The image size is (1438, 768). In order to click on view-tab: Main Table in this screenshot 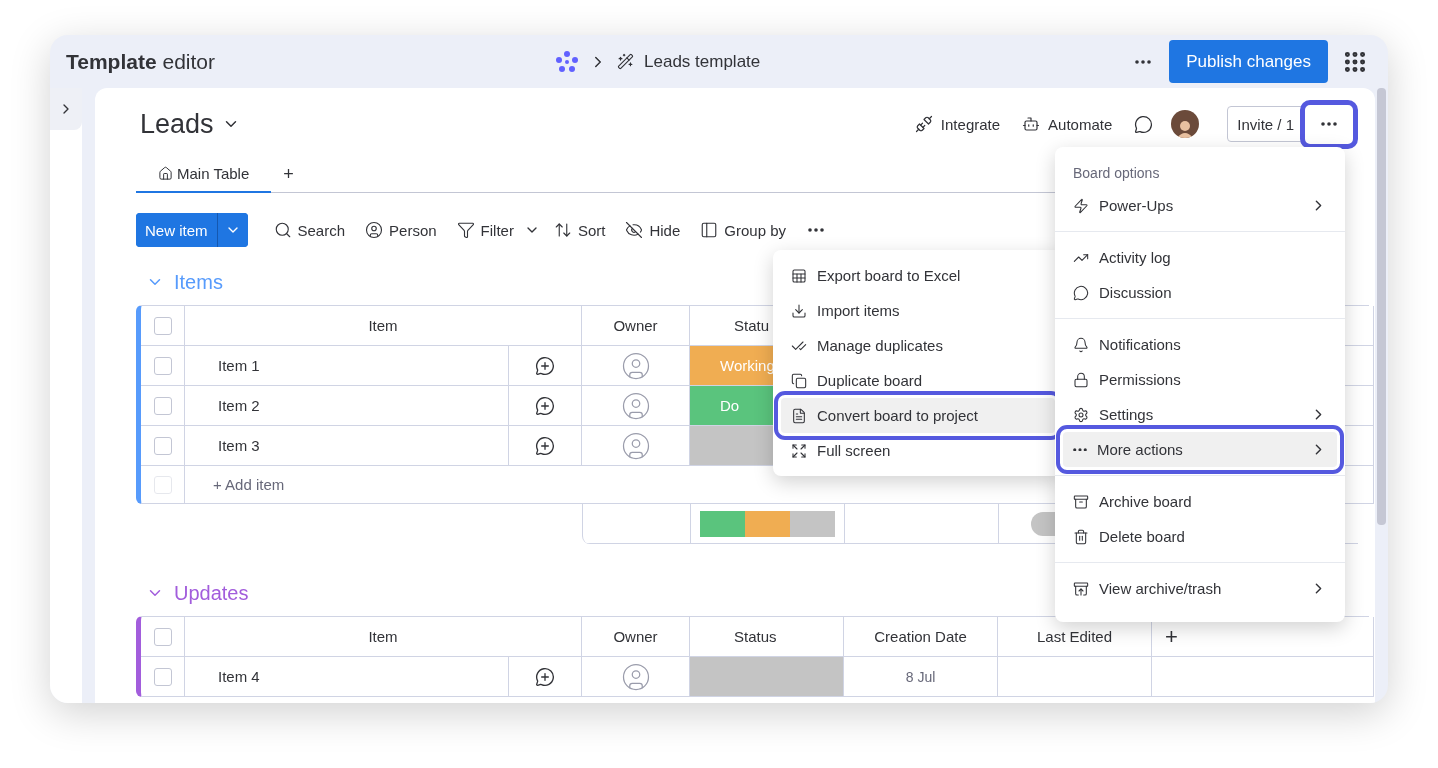, I will do `click(204, 174)`.